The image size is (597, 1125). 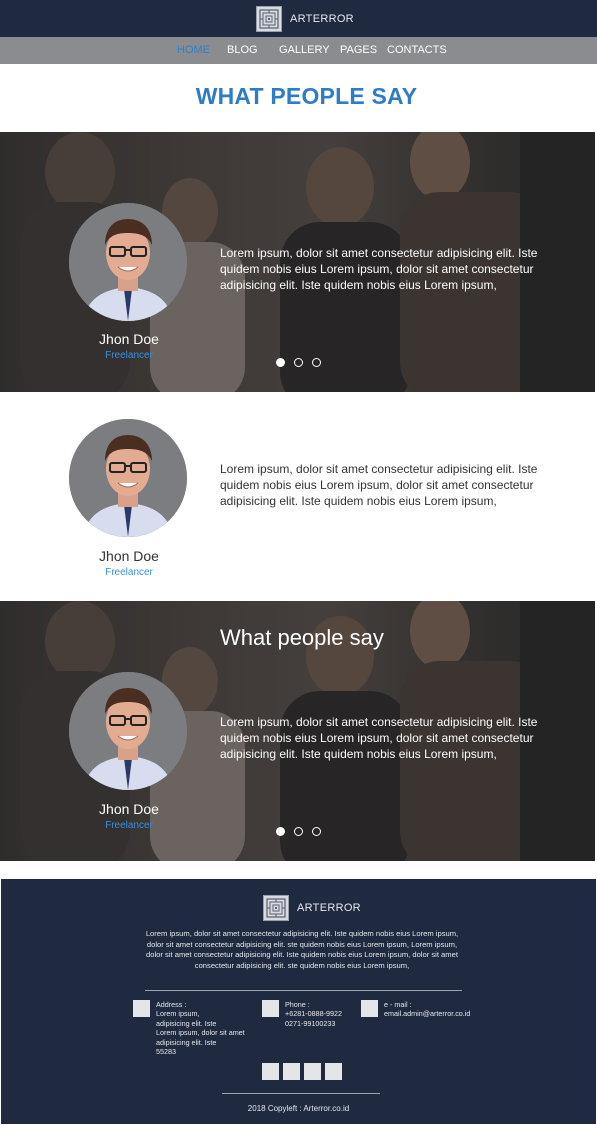 I want to click on nav-pages: PAGES, so click(x=358, y=50).